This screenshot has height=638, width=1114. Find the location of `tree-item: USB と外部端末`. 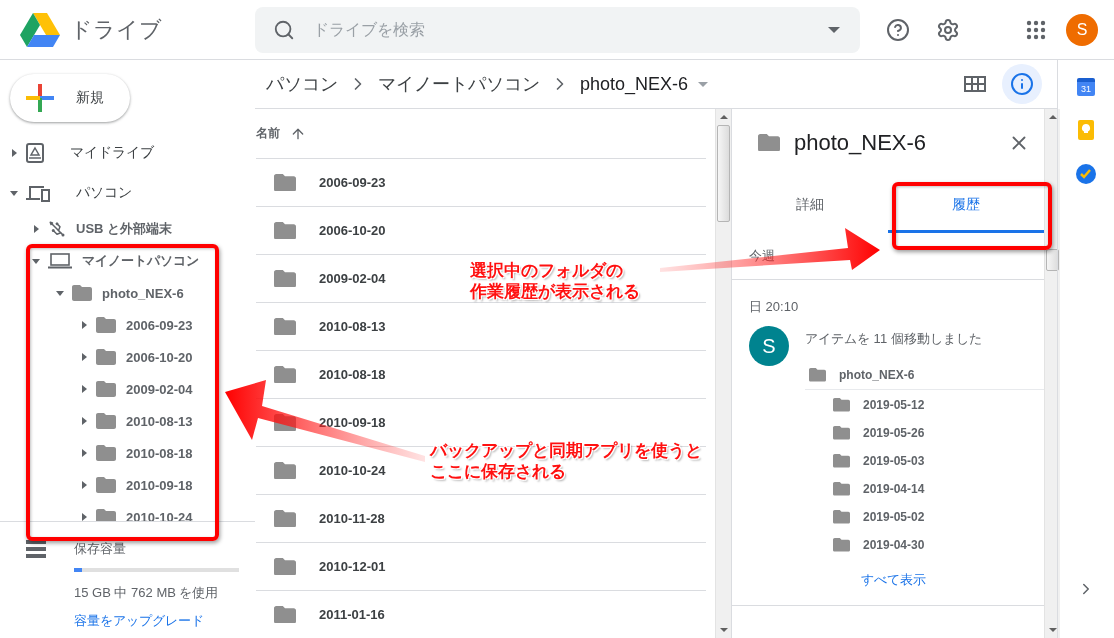

tree-item: USB と外部端末 is located at coordinates (124, 229).